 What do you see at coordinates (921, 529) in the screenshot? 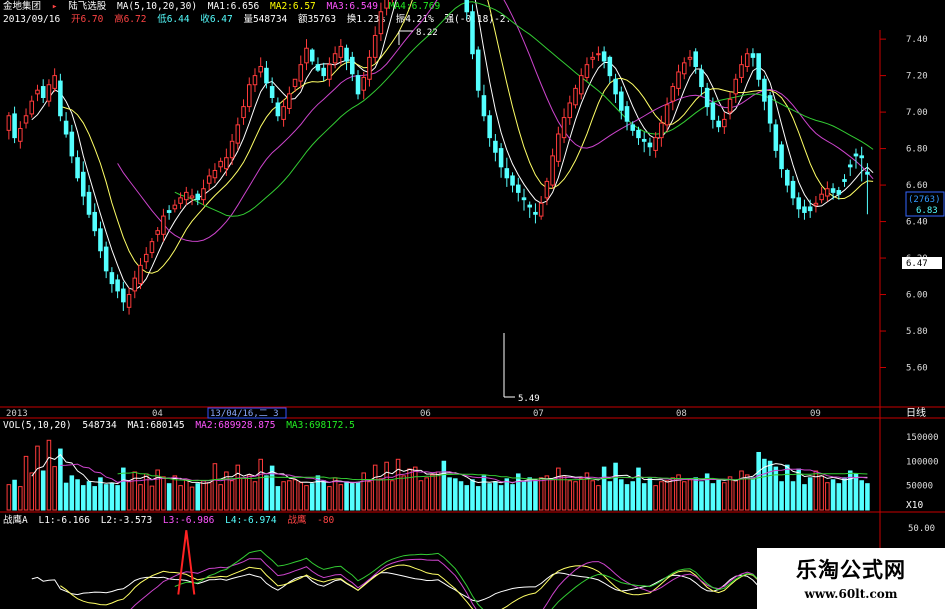
I see `indicator-tick-label: 50.00` at bounding box center [921, 529].